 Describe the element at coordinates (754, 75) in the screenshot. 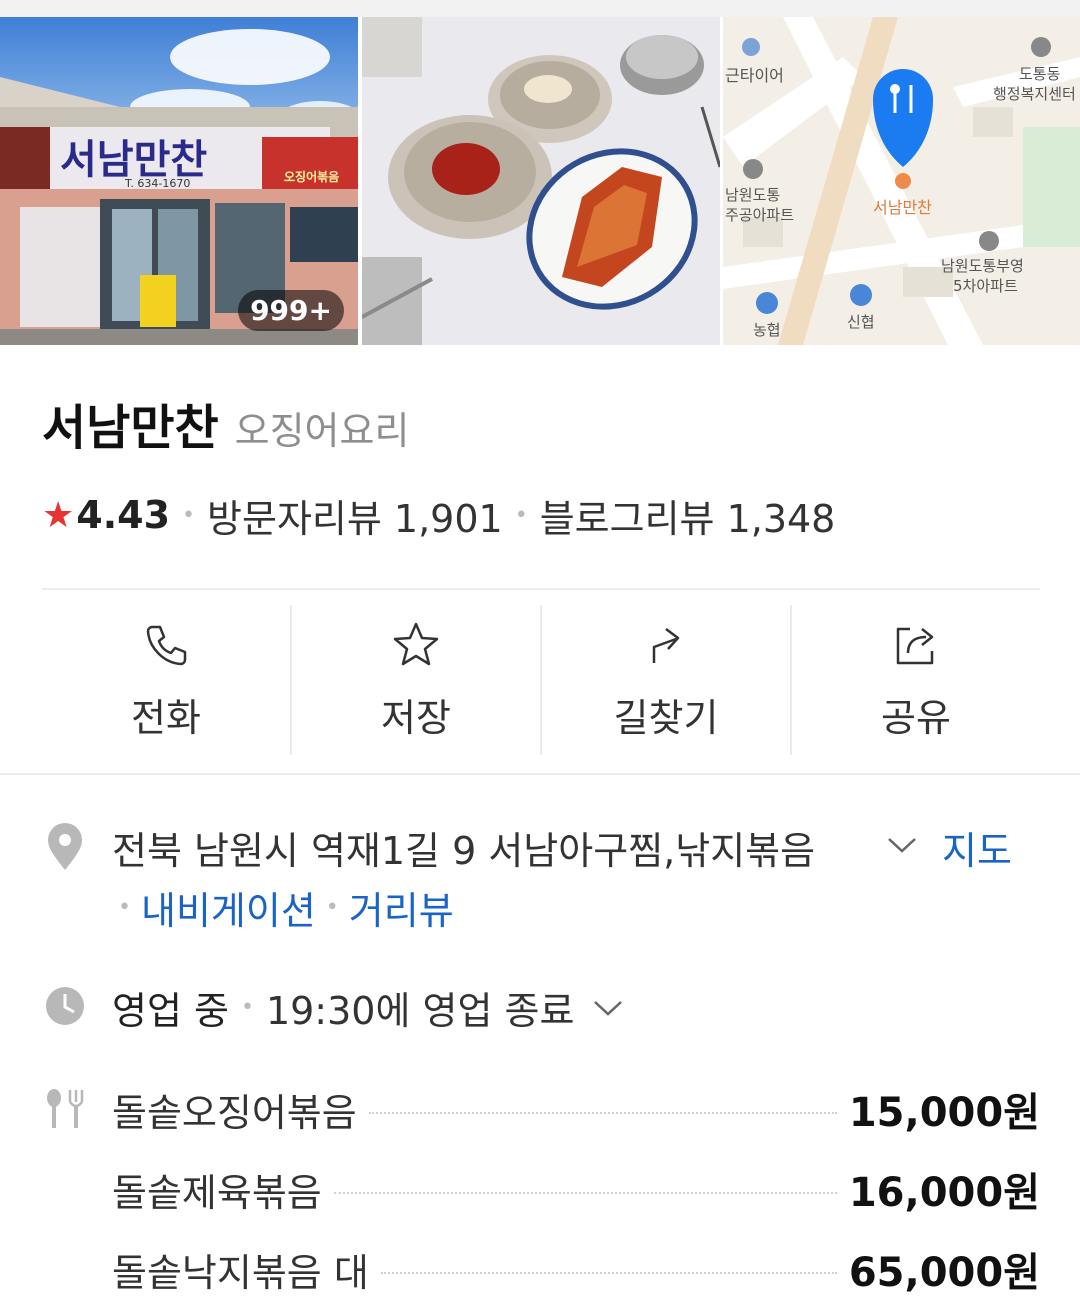

I see `map-label: 근타이어` at that location.